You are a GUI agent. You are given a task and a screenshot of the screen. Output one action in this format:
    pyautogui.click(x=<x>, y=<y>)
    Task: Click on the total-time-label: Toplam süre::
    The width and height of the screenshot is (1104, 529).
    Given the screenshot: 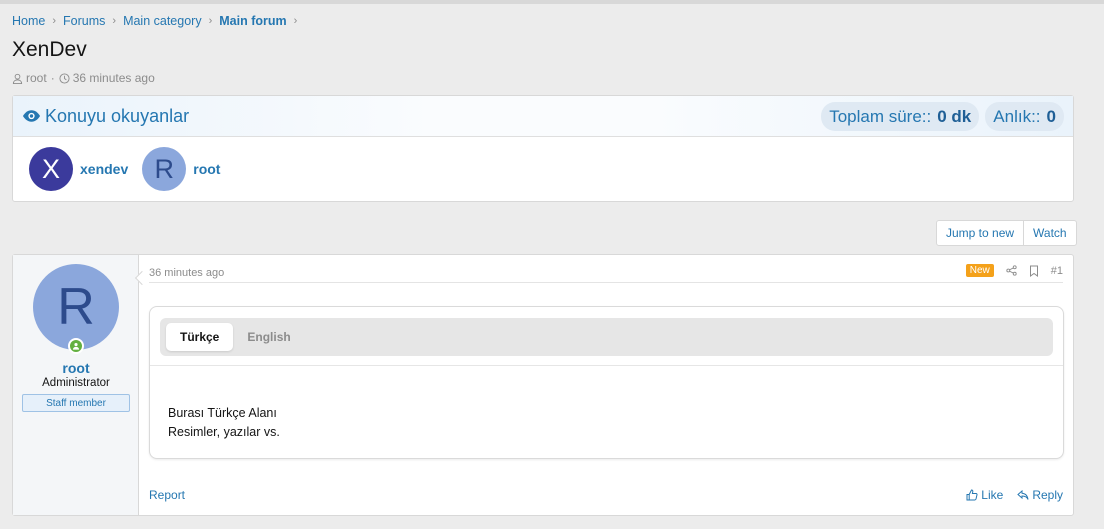 What is the action you would take?
    pyautogui.click(x=880, y=116)
    